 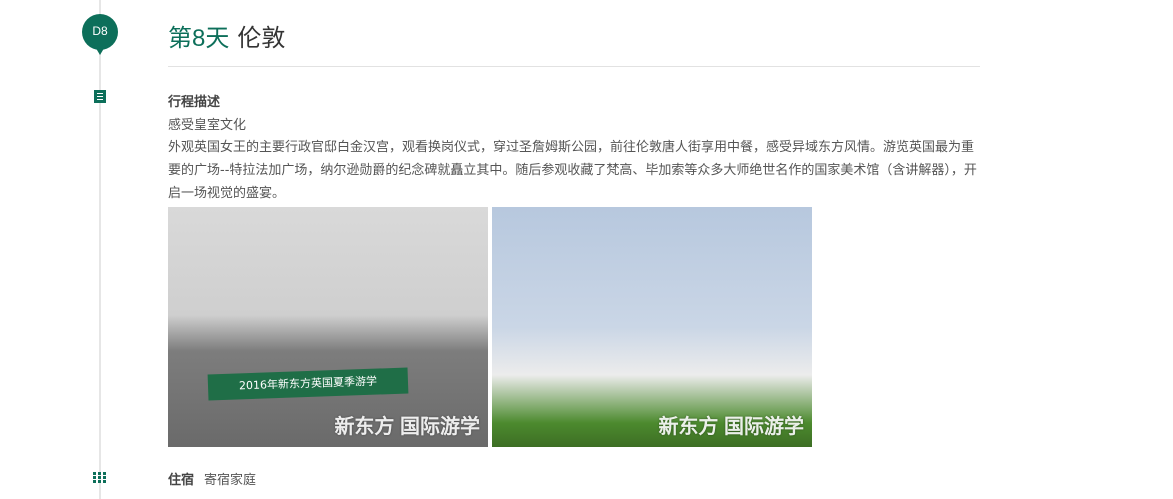 I want to click on itinerary-label: 行程描述, so click(x=194, y=102).